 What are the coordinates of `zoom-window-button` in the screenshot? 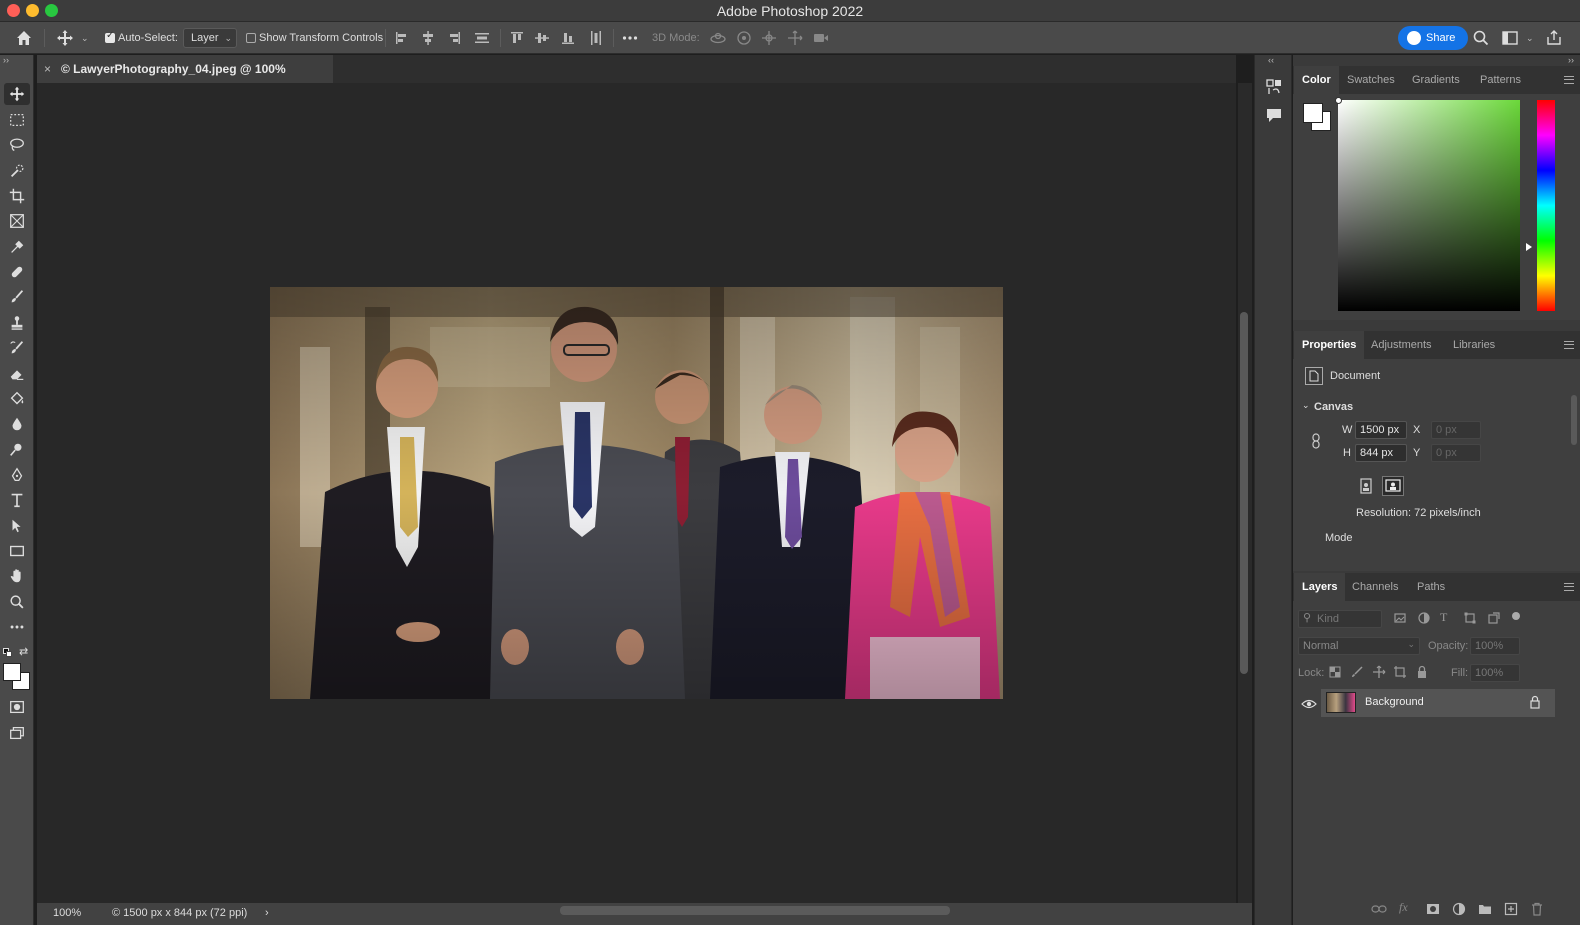 It's located at (51, 10).